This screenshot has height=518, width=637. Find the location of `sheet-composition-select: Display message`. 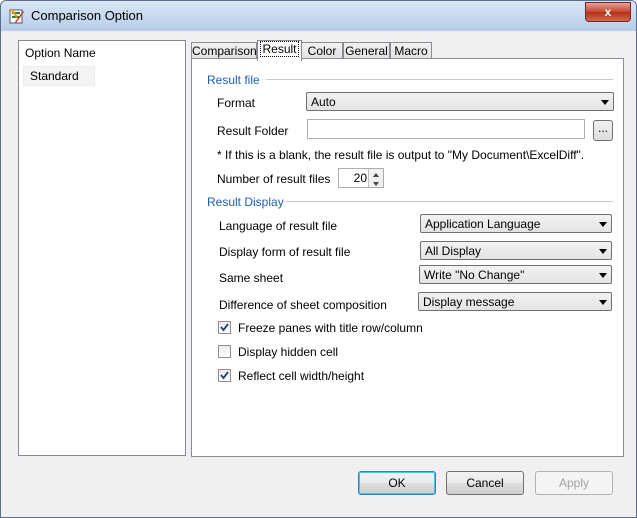

sheet-composition-select: Display message is located at coordinates (515, 301).